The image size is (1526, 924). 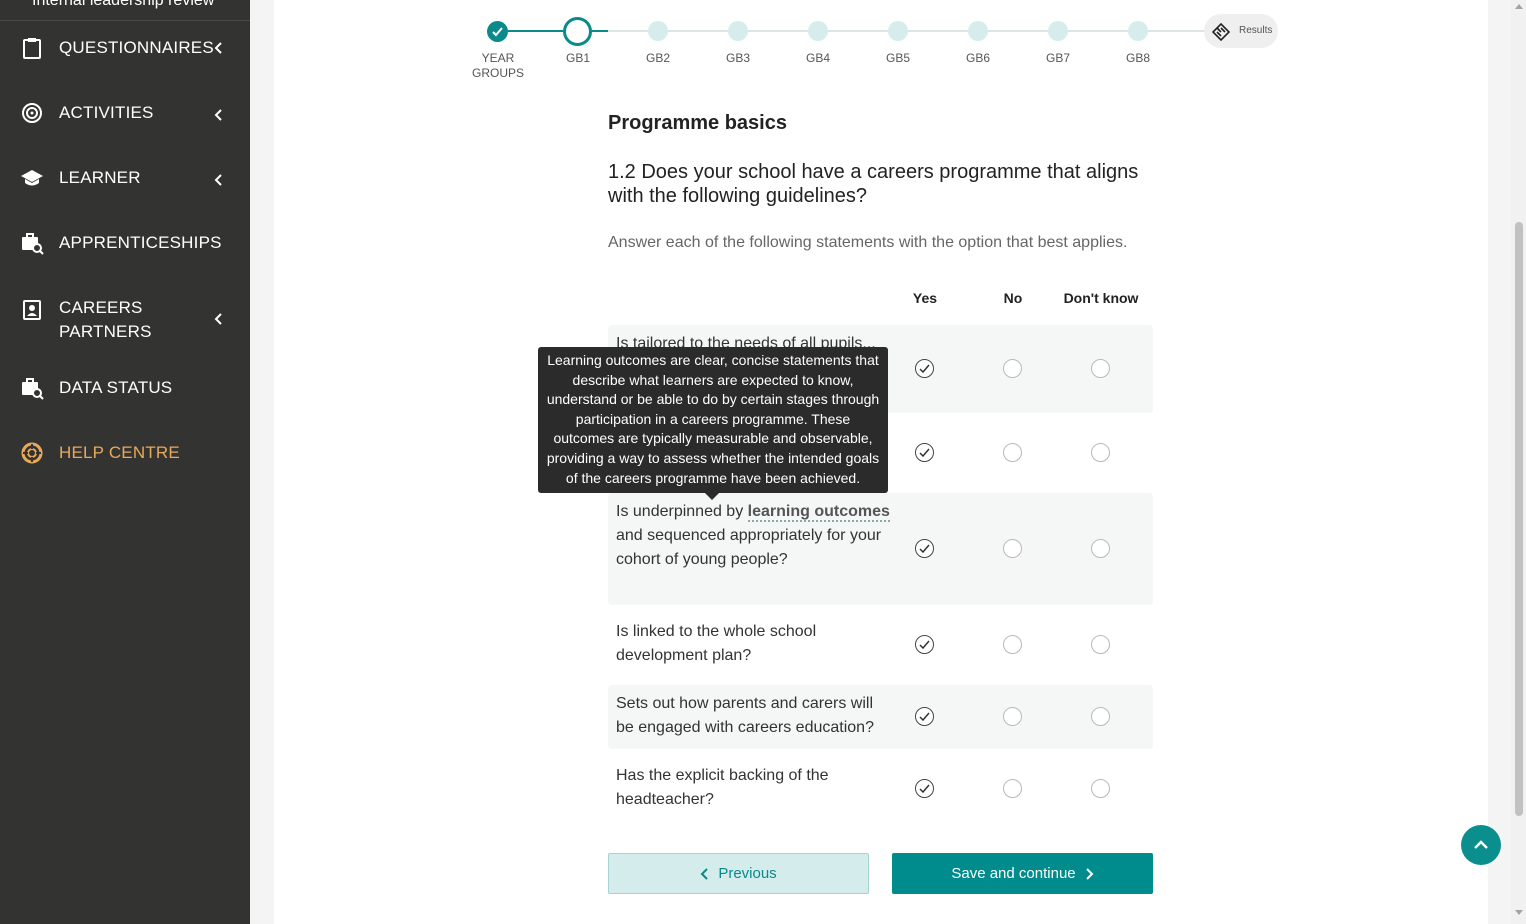 I want to click on sidebar-context-label: Internal leadership review, so click(x=123, y=4).